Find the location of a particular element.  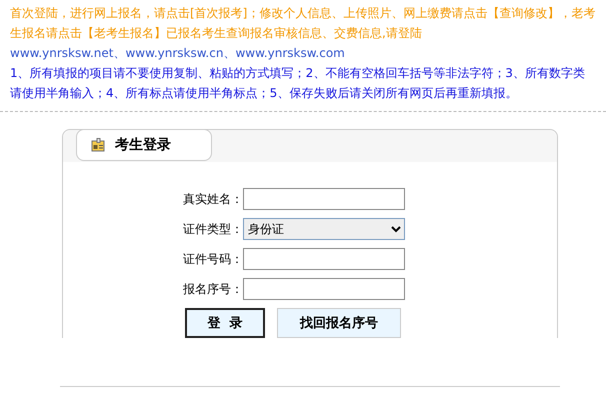

recover-button: 找回报名序号 is located at coordinates (339, 323).